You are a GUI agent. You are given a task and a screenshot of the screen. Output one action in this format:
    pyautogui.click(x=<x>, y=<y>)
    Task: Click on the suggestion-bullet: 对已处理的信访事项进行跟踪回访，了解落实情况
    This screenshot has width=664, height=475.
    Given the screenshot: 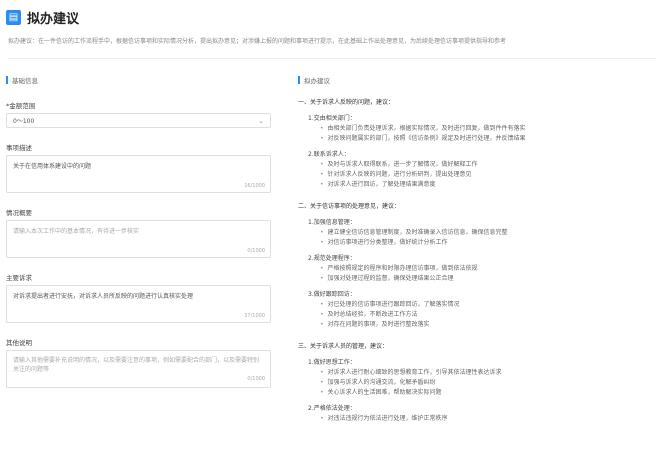 What is the action you would take?
    pyautogui.click(x=473, y=305)
    